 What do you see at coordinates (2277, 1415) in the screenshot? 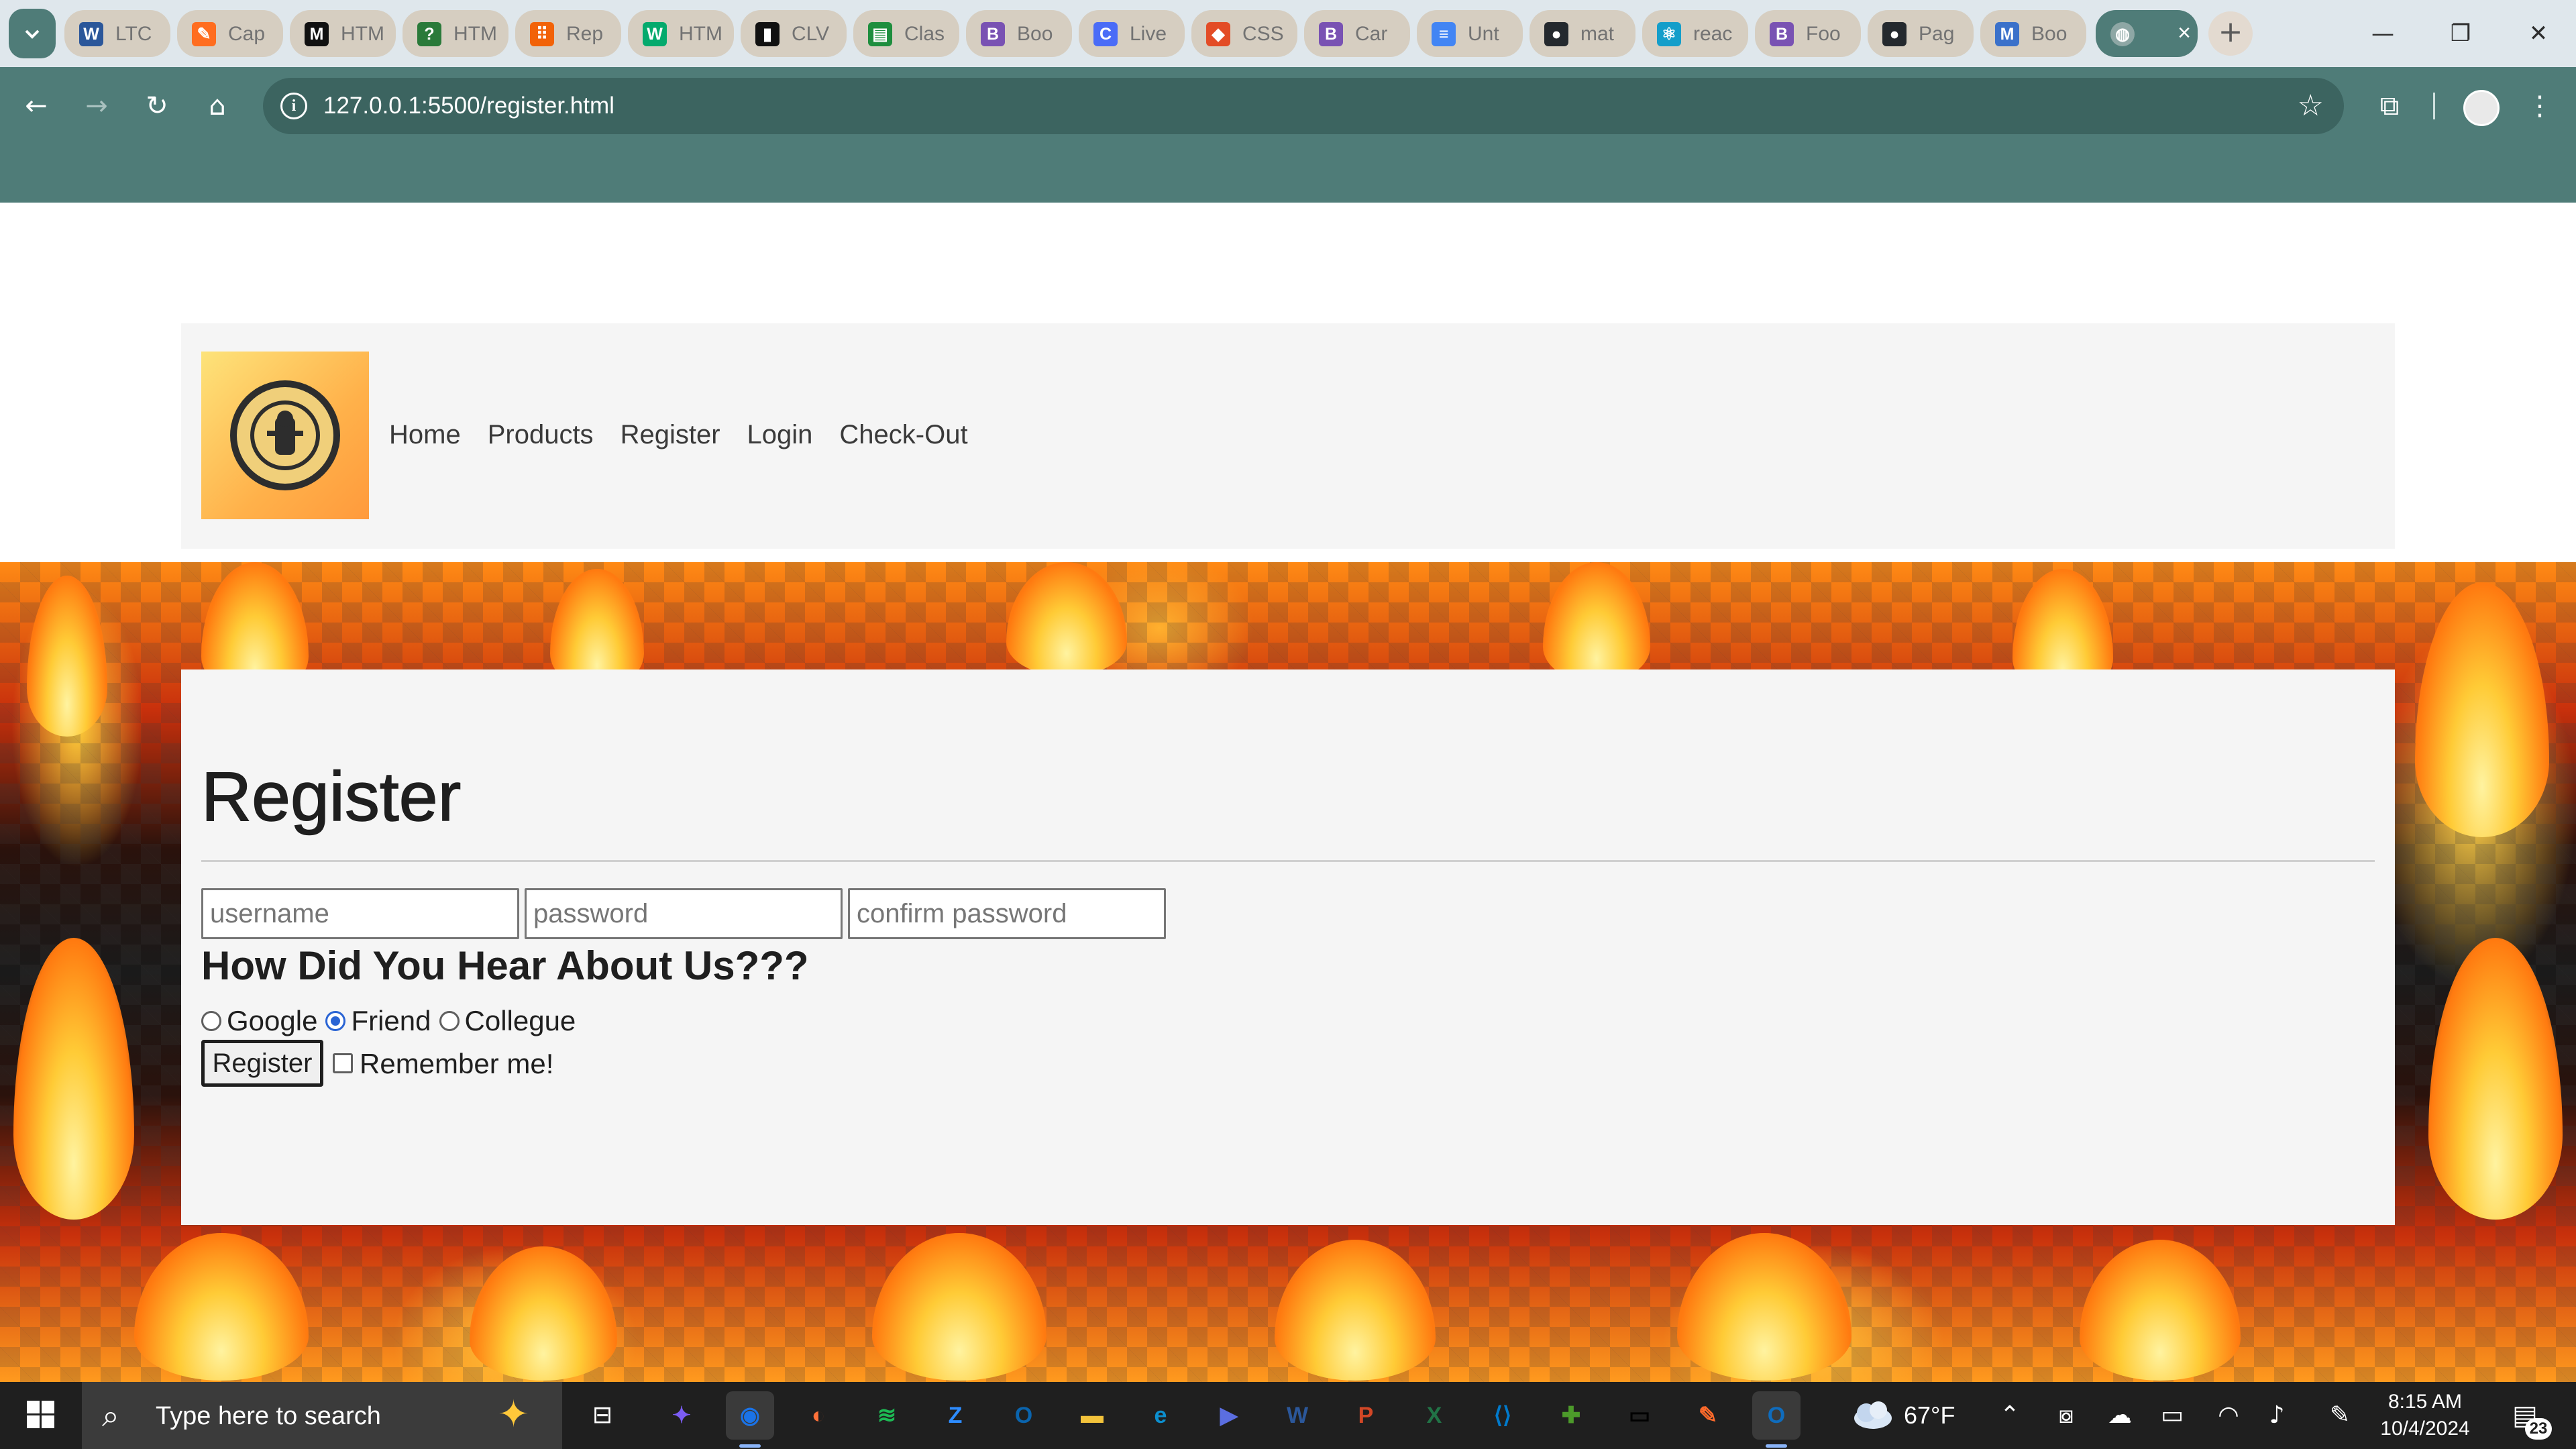
I see `volume-icon: ♪` at bounding box center [2277, 1415].